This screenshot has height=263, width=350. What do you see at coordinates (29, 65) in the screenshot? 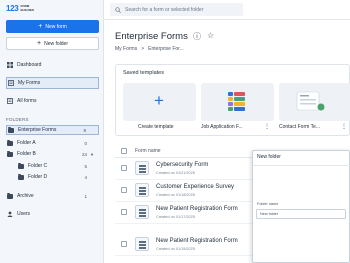
I see `sidebar-item-label: Dashboard` at bounding box center [29, 65].